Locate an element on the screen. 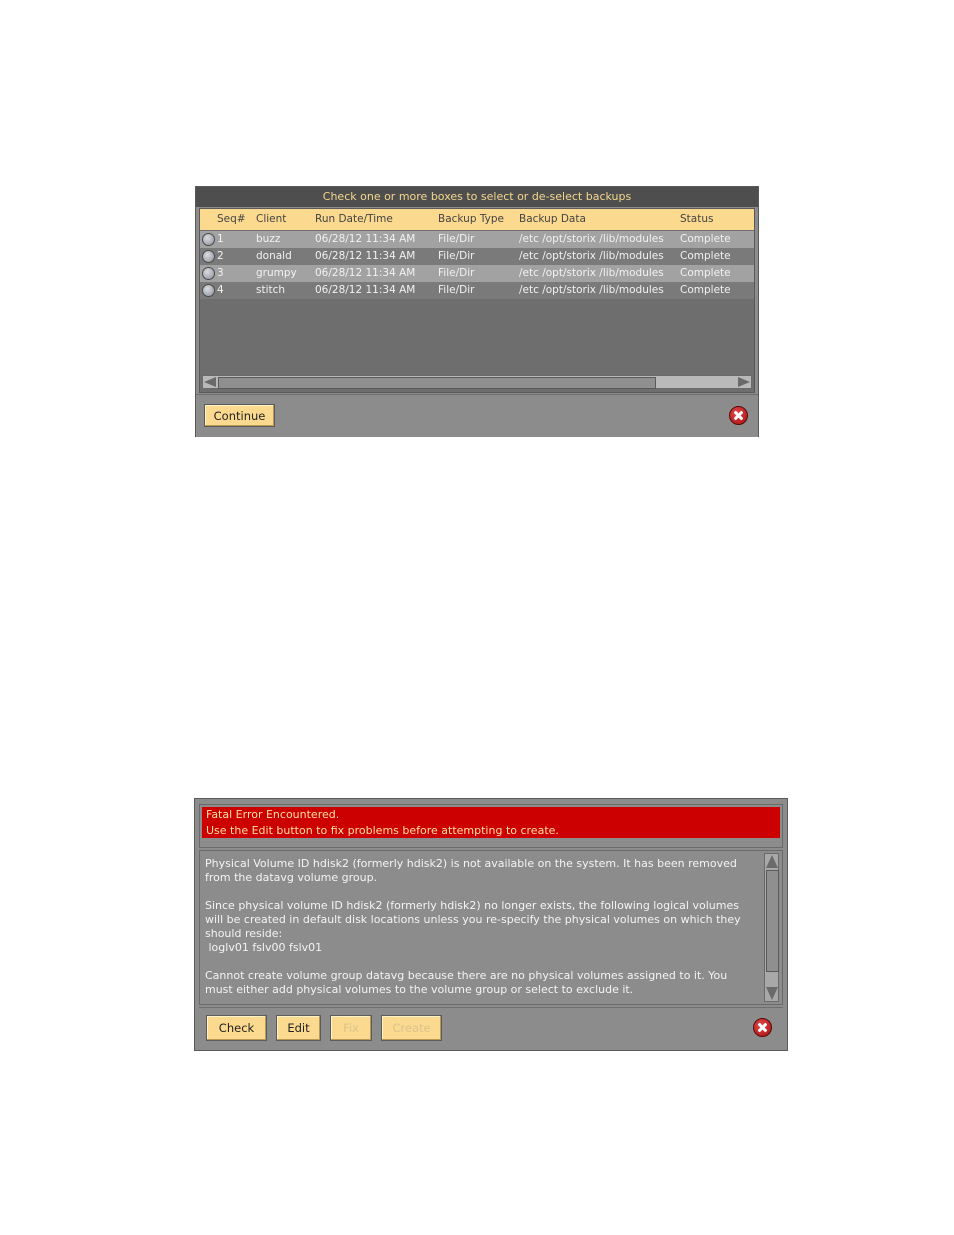 The height and width of the screenshot is (1235, 954). row-seq: 2 is located at coordinates (220, 256).